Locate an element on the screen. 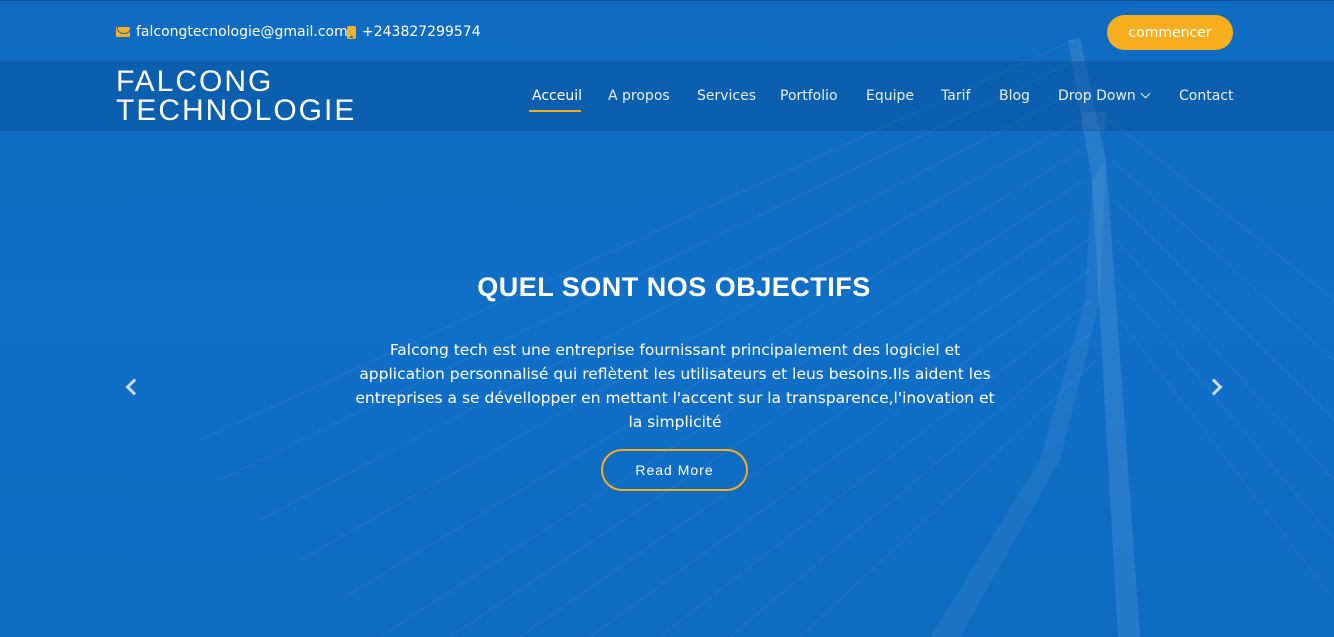  carousel-prev-button is located at coordinates (132, 387).